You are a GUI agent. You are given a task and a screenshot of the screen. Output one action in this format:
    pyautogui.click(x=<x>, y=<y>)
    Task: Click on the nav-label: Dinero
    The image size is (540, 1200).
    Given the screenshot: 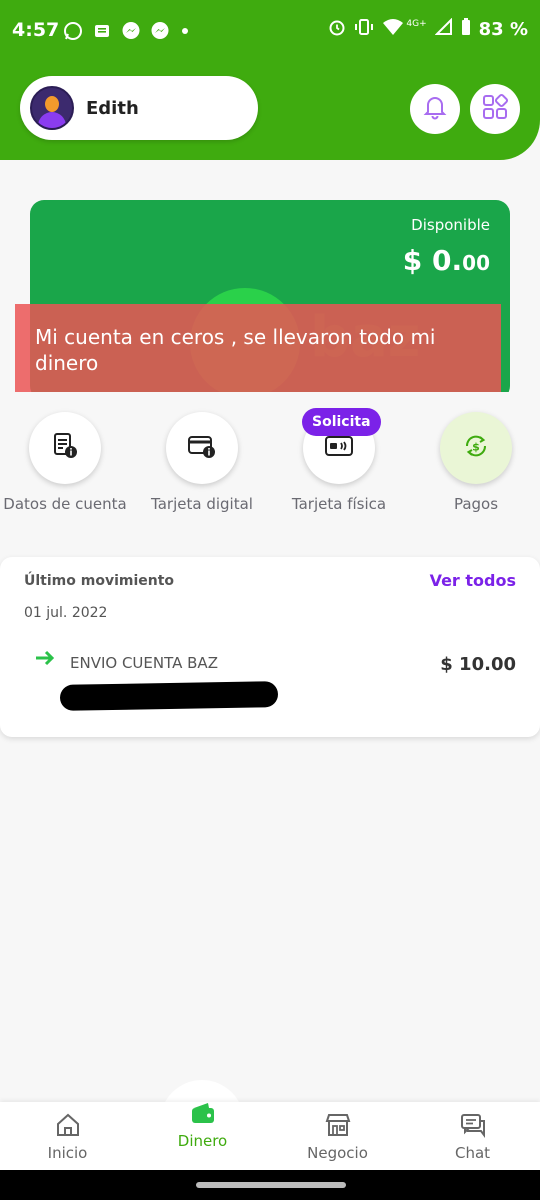 What is the action you would take?
    pyautogui.click(x=202, y=1141)
    